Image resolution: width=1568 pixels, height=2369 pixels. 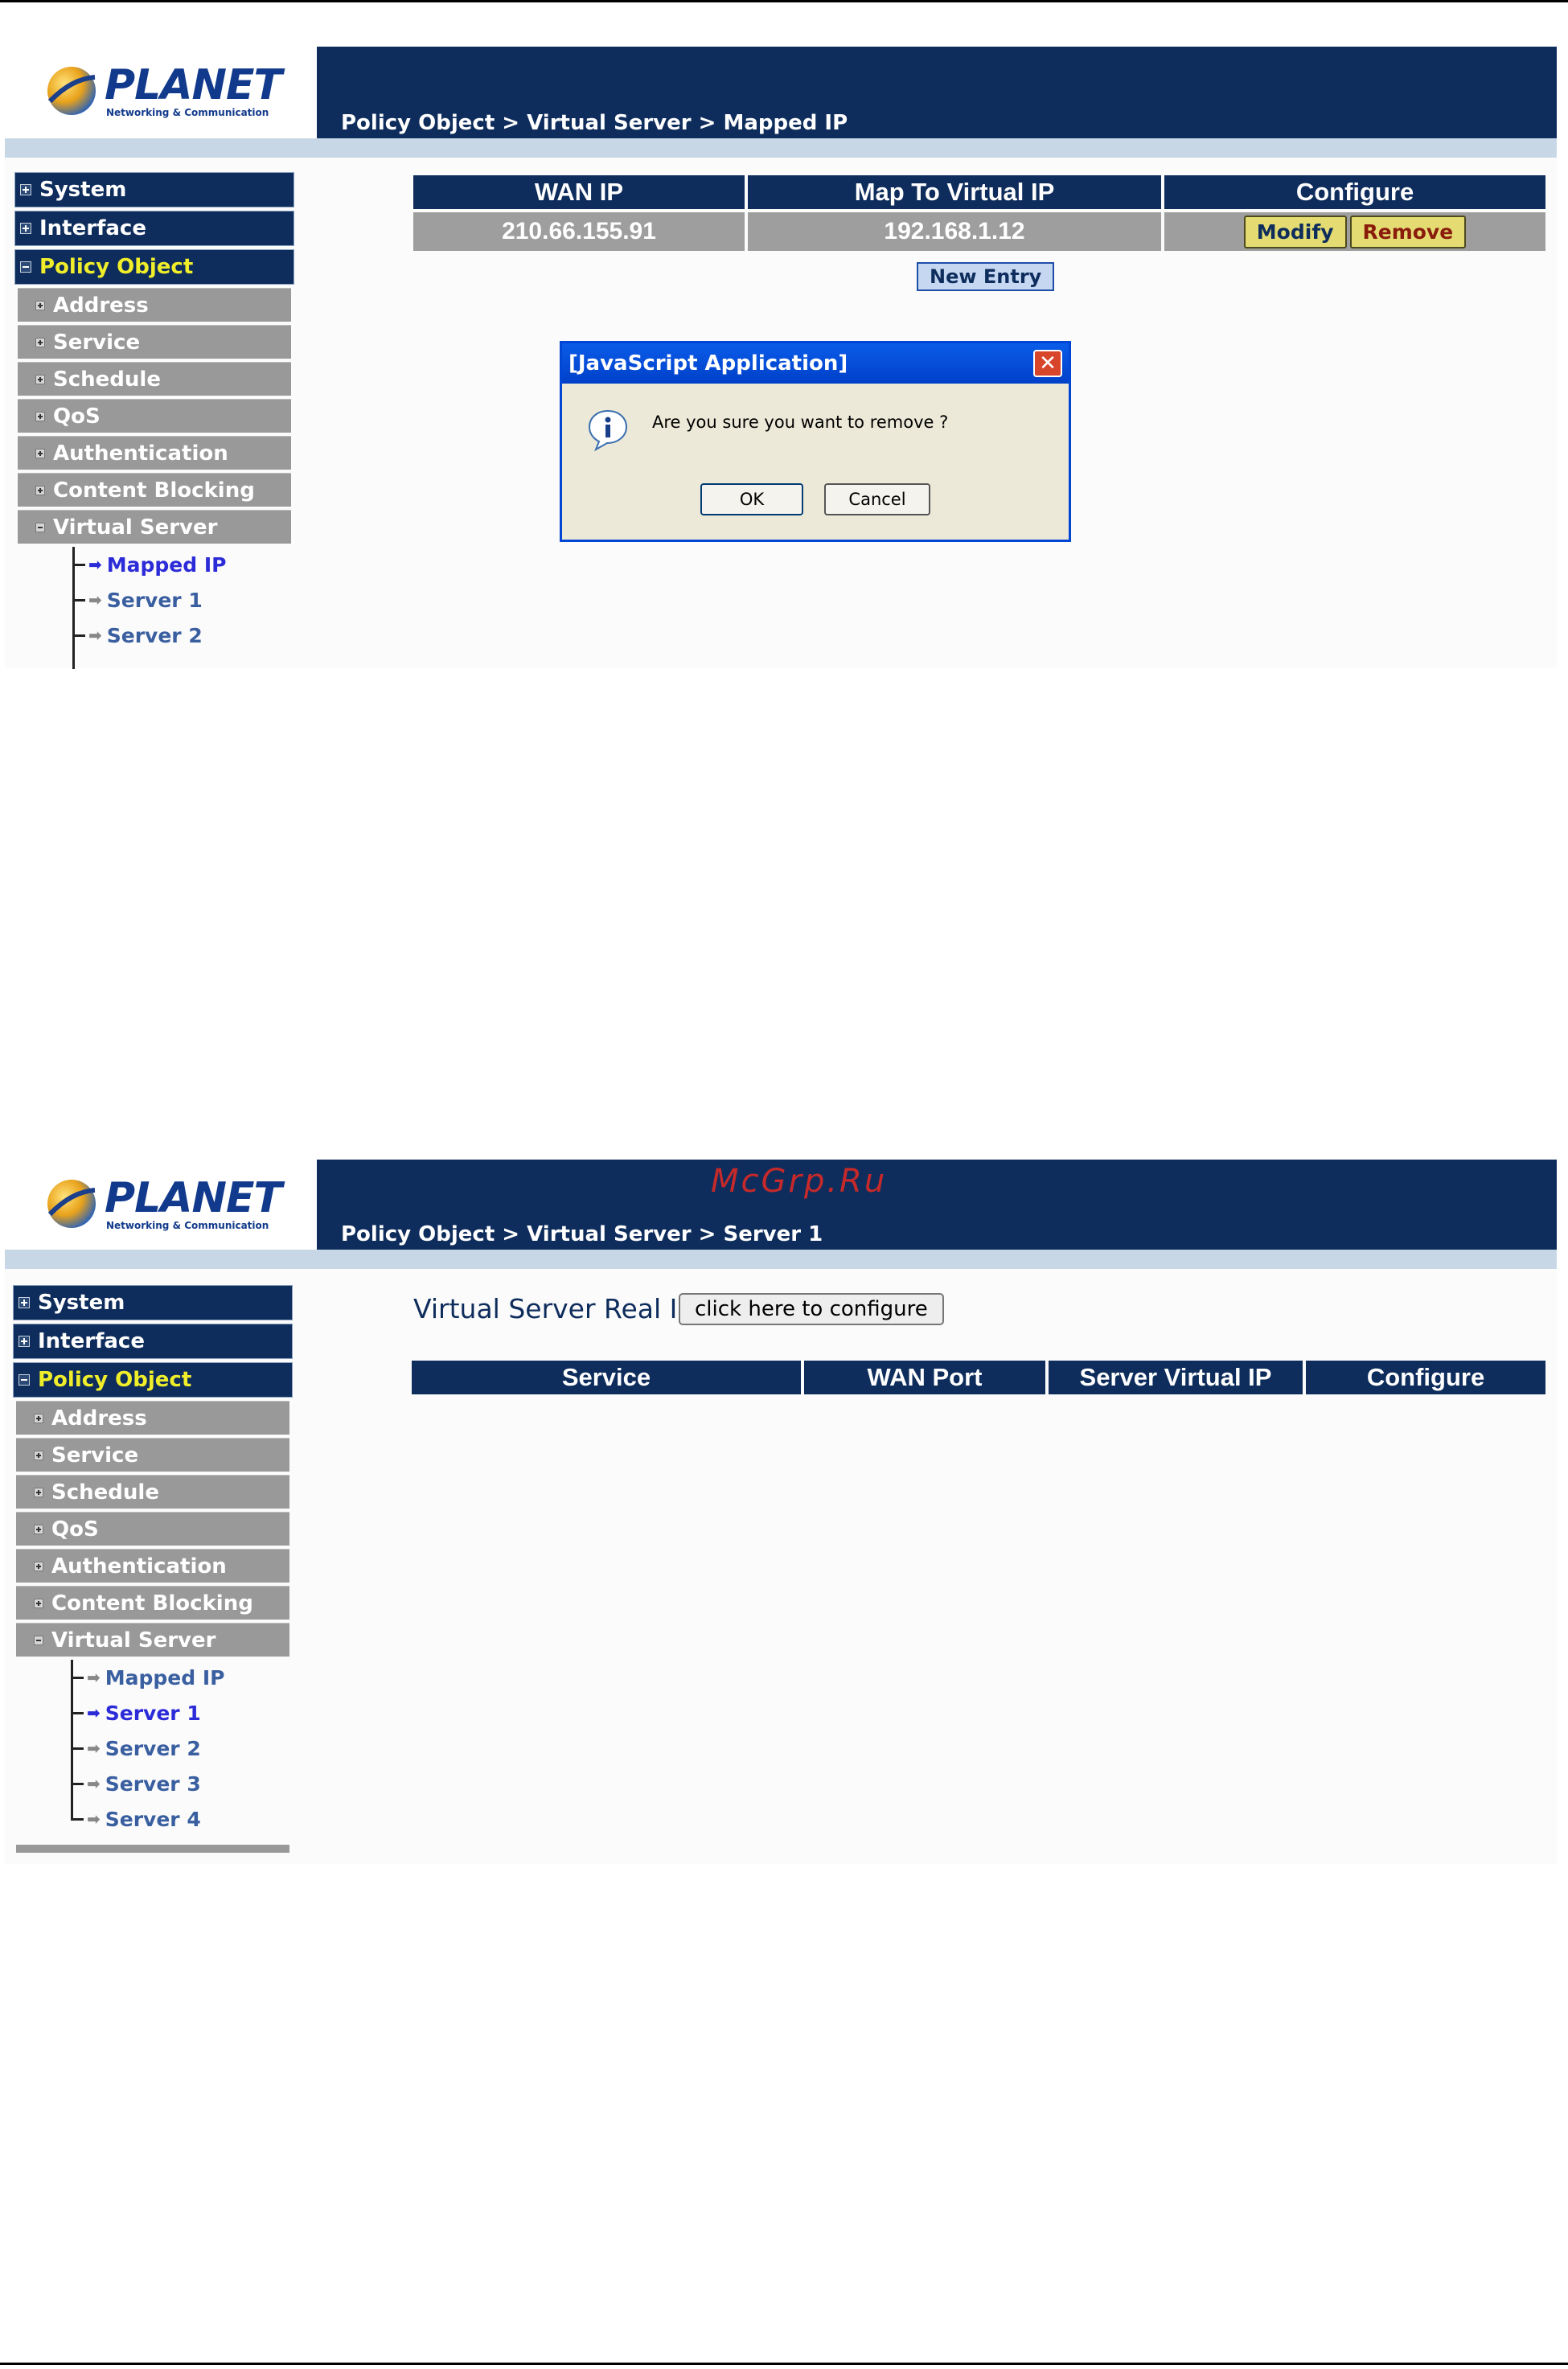 I want to click on configure-real-ip-button: click here to configure, so click(x=811, y=1309).